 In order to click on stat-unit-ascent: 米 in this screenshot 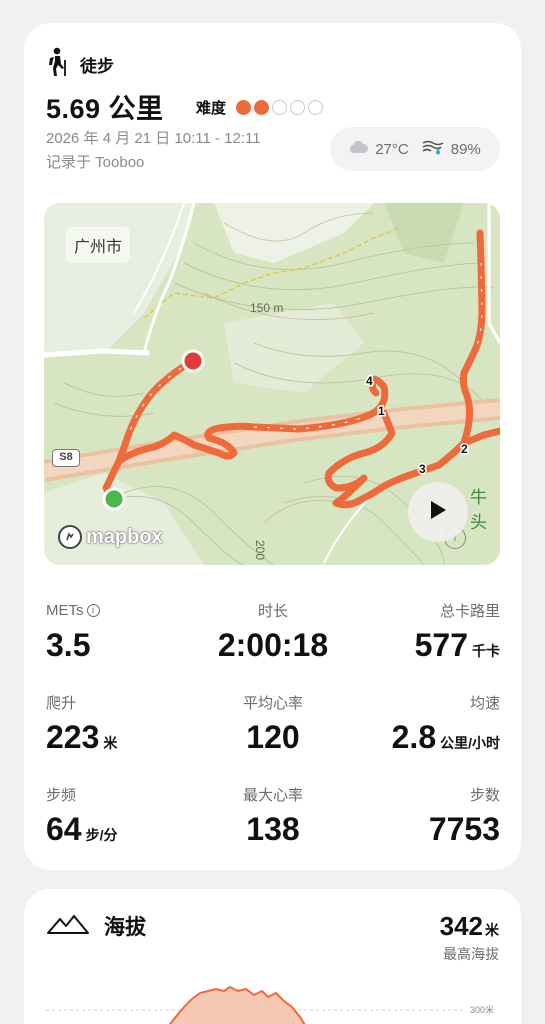, I will do `click(110, 743)`.